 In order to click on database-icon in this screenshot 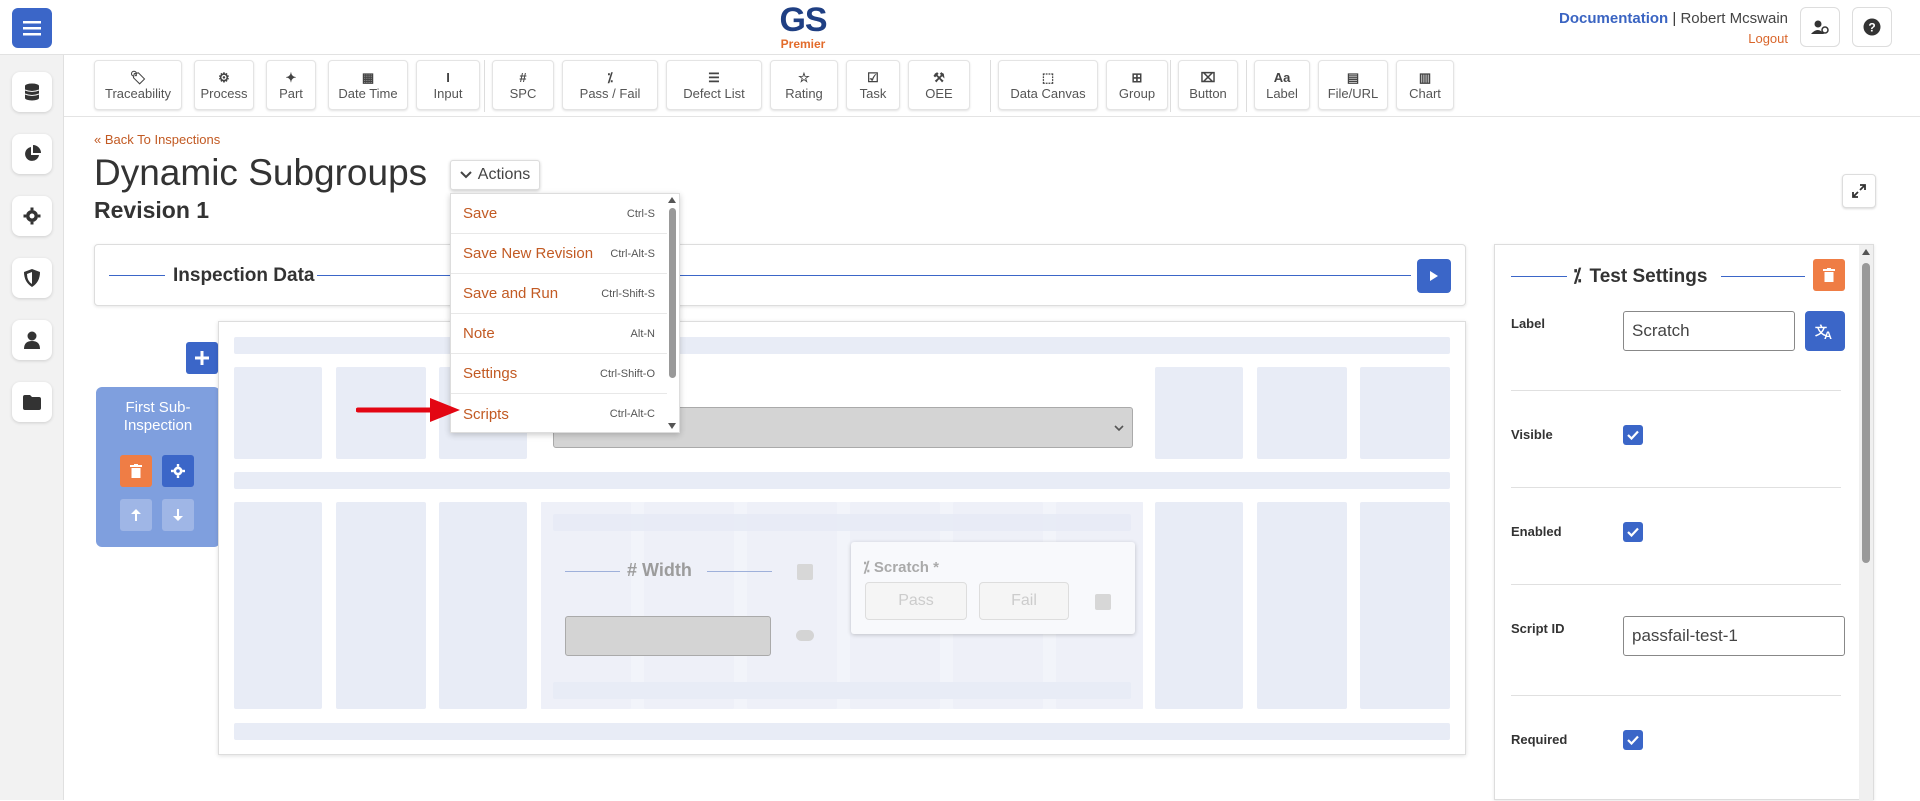, I will do `click(32, 92)`.